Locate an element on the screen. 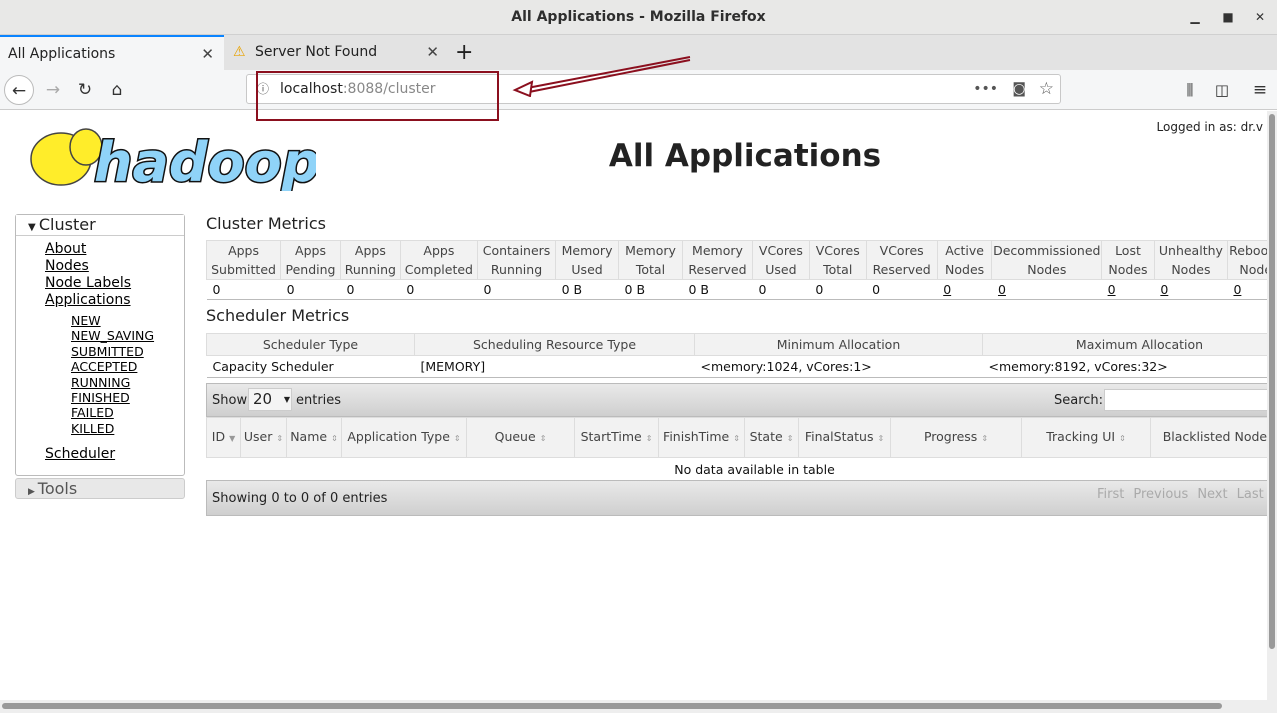 Image resolution: width=1277 pixels, height=713 pixels. search-input is located at coordinates (1185, 400).